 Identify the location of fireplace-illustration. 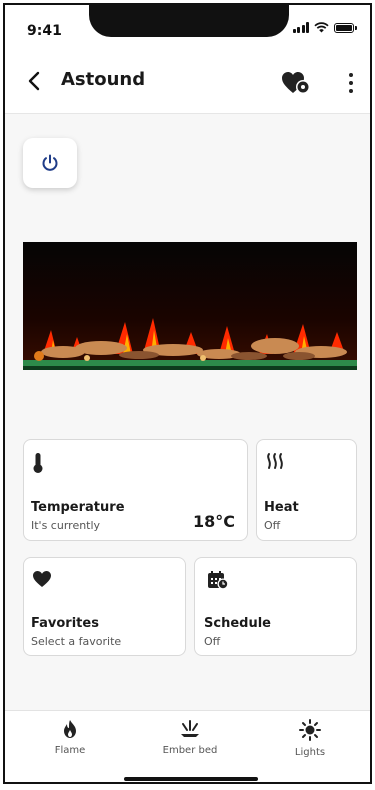
(190, 306).